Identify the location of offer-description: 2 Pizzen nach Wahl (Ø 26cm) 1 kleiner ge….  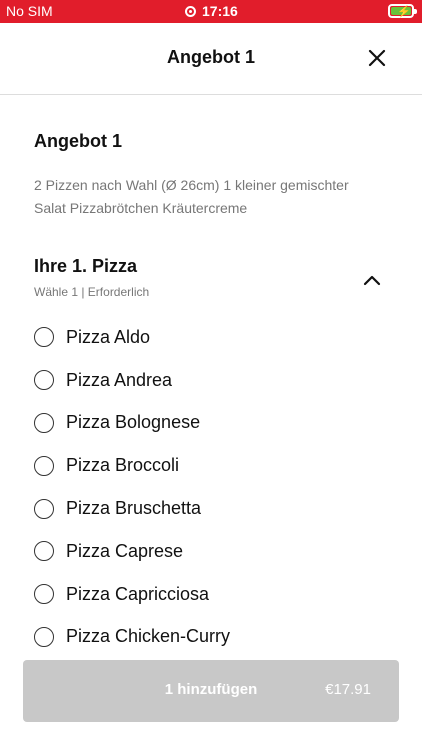
(191, 196).